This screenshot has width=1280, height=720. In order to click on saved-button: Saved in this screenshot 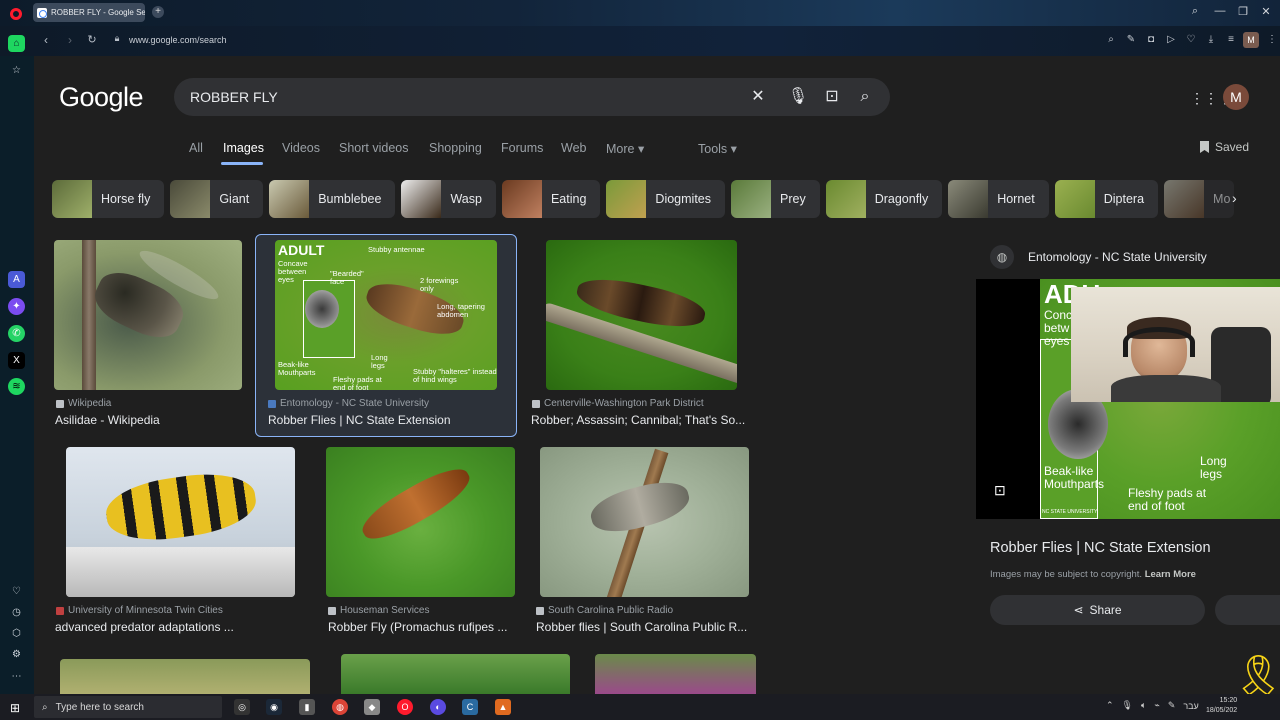, I will do `click(1224, 147)`.